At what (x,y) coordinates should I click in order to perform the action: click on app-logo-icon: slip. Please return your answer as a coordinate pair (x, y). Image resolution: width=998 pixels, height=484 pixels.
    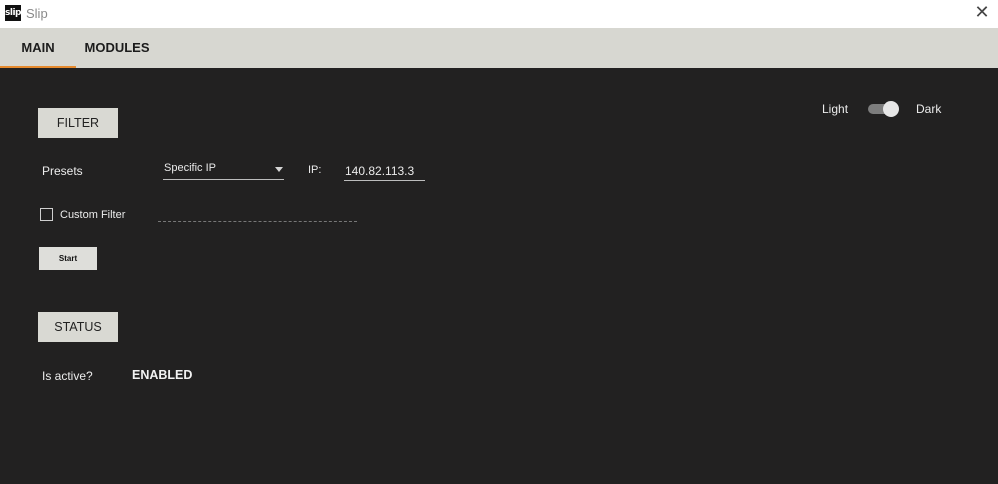
    Looking at the image, I should click on (13, 13).